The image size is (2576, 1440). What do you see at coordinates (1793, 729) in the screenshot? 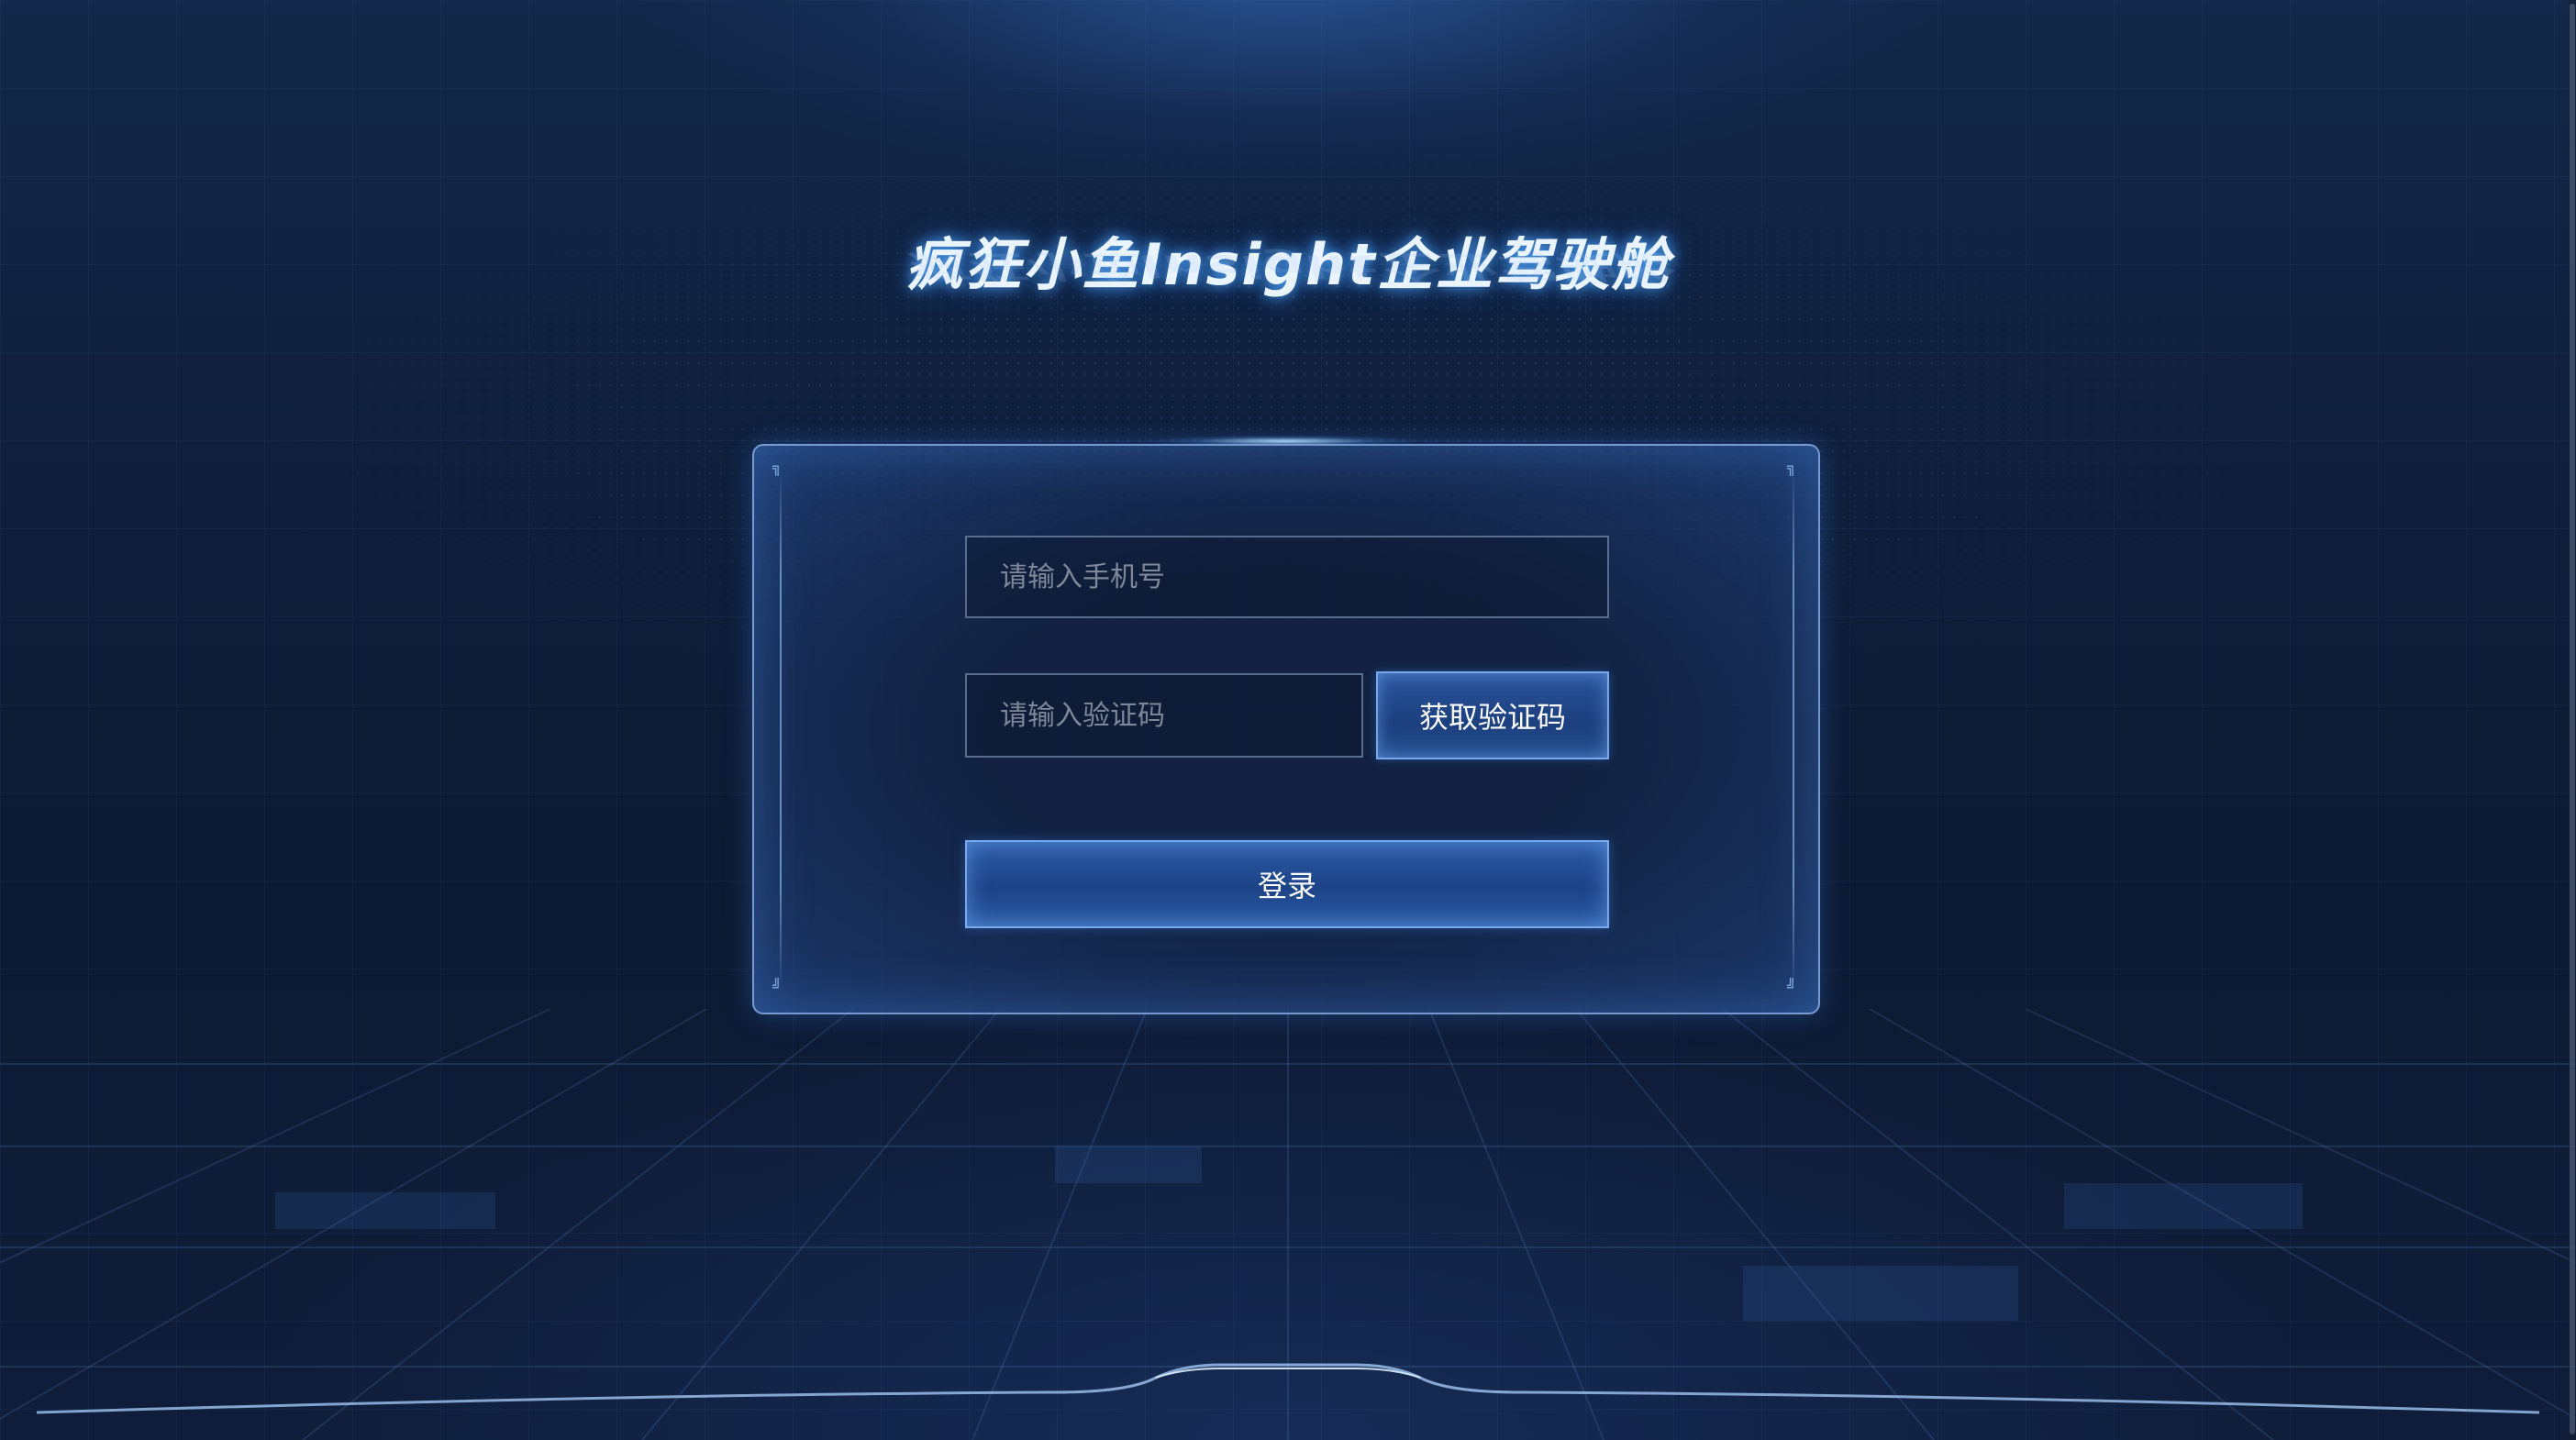
I see `panel-right-rail` at bounding box center [1793, 729].